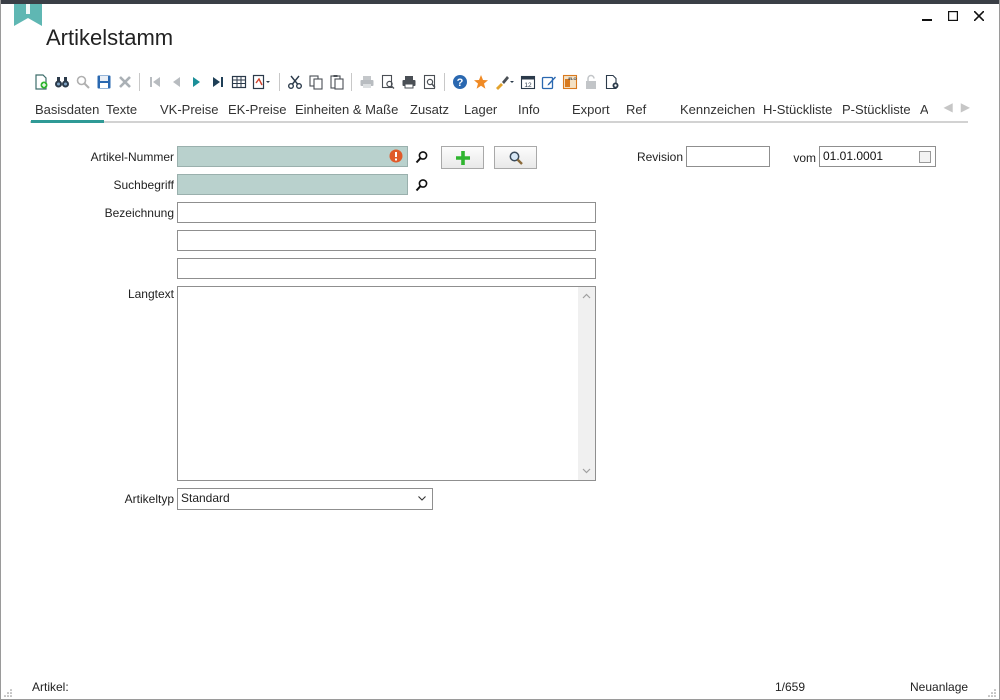 The width and height of the screenshot is (1000, 700). I want to click on report-dropdown-icon, so click(262, 82).